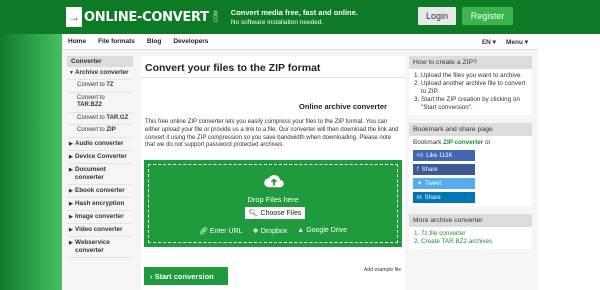 This screenshot has height=290, width=600. What do you see at coordinates (100, 61) in the screenshot?
I see `sidebar-heading: Converter` at bounding box center [100, 61].